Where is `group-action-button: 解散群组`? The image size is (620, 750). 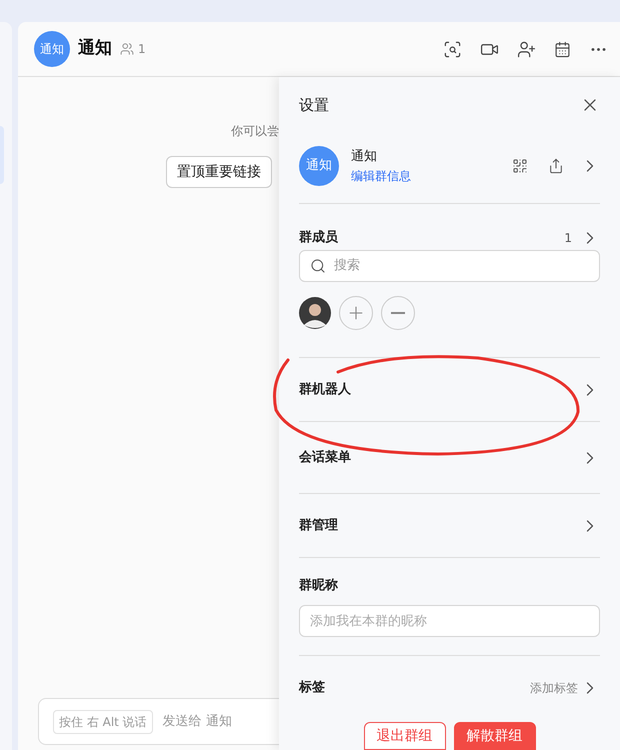
group-action-button: 解散群组 is located at coordinates (495, 736).